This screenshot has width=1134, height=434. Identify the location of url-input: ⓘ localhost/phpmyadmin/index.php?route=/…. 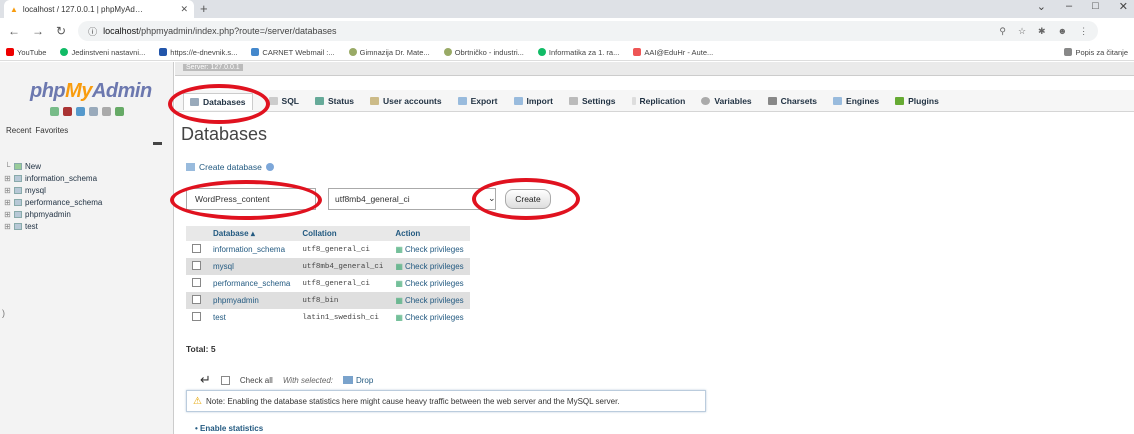
(588, 31).